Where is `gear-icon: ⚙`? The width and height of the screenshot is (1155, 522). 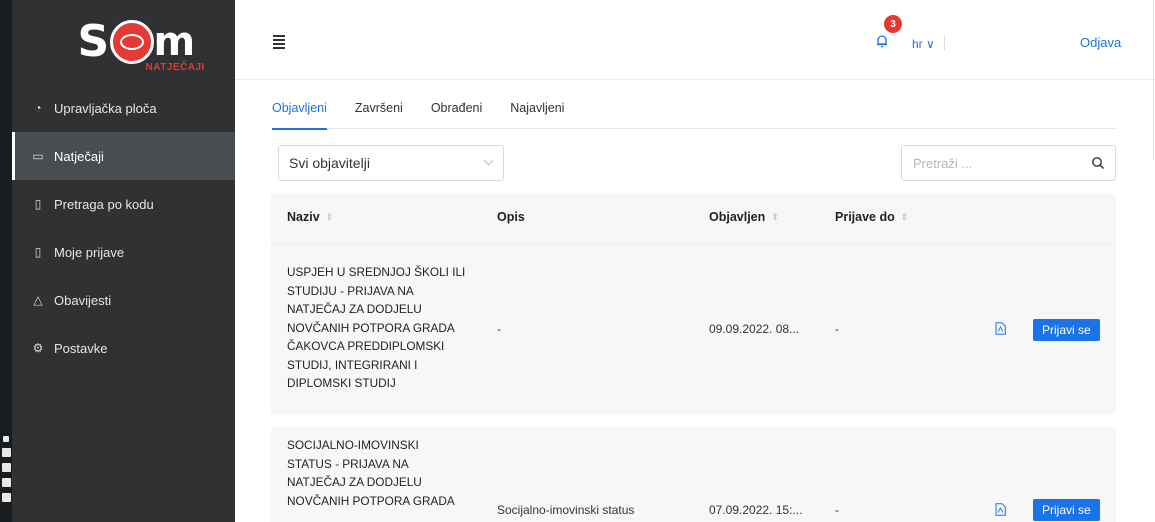 gear-icon: ⚙ is located at coordinates (38, 348).